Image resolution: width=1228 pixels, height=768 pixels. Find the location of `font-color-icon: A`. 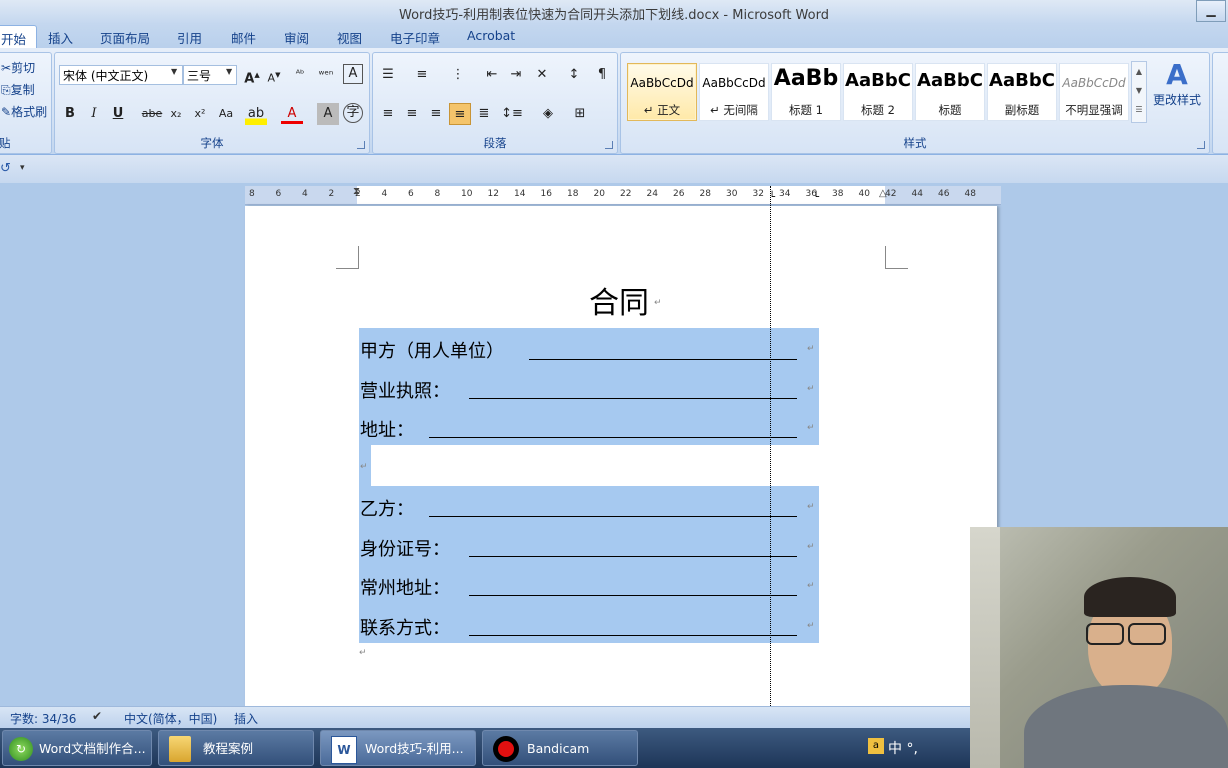

font-color-icon: A is located at coordinates (292, 113).